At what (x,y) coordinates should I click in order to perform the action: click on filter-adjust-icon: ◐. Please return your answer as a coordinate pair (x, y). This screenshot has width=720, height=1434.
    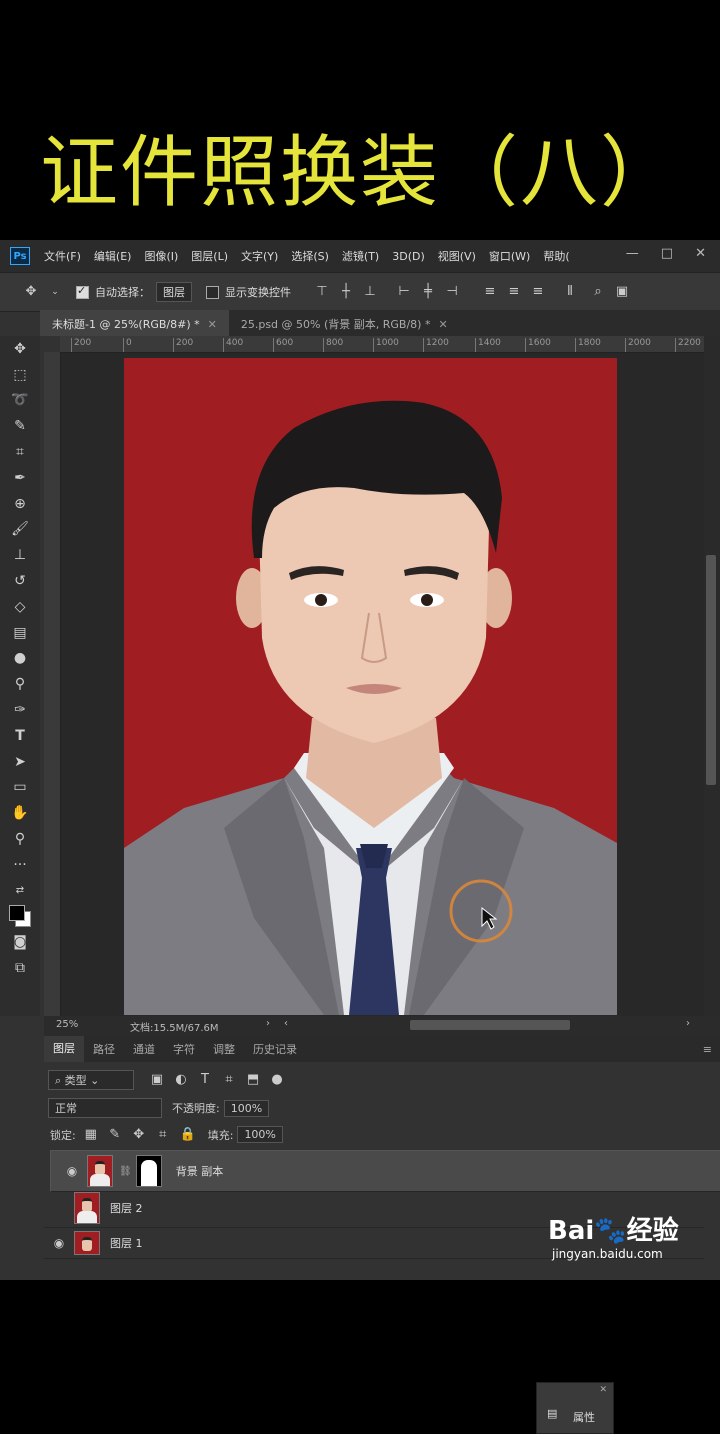
    Looking at the image, I should click on (181, 1080).